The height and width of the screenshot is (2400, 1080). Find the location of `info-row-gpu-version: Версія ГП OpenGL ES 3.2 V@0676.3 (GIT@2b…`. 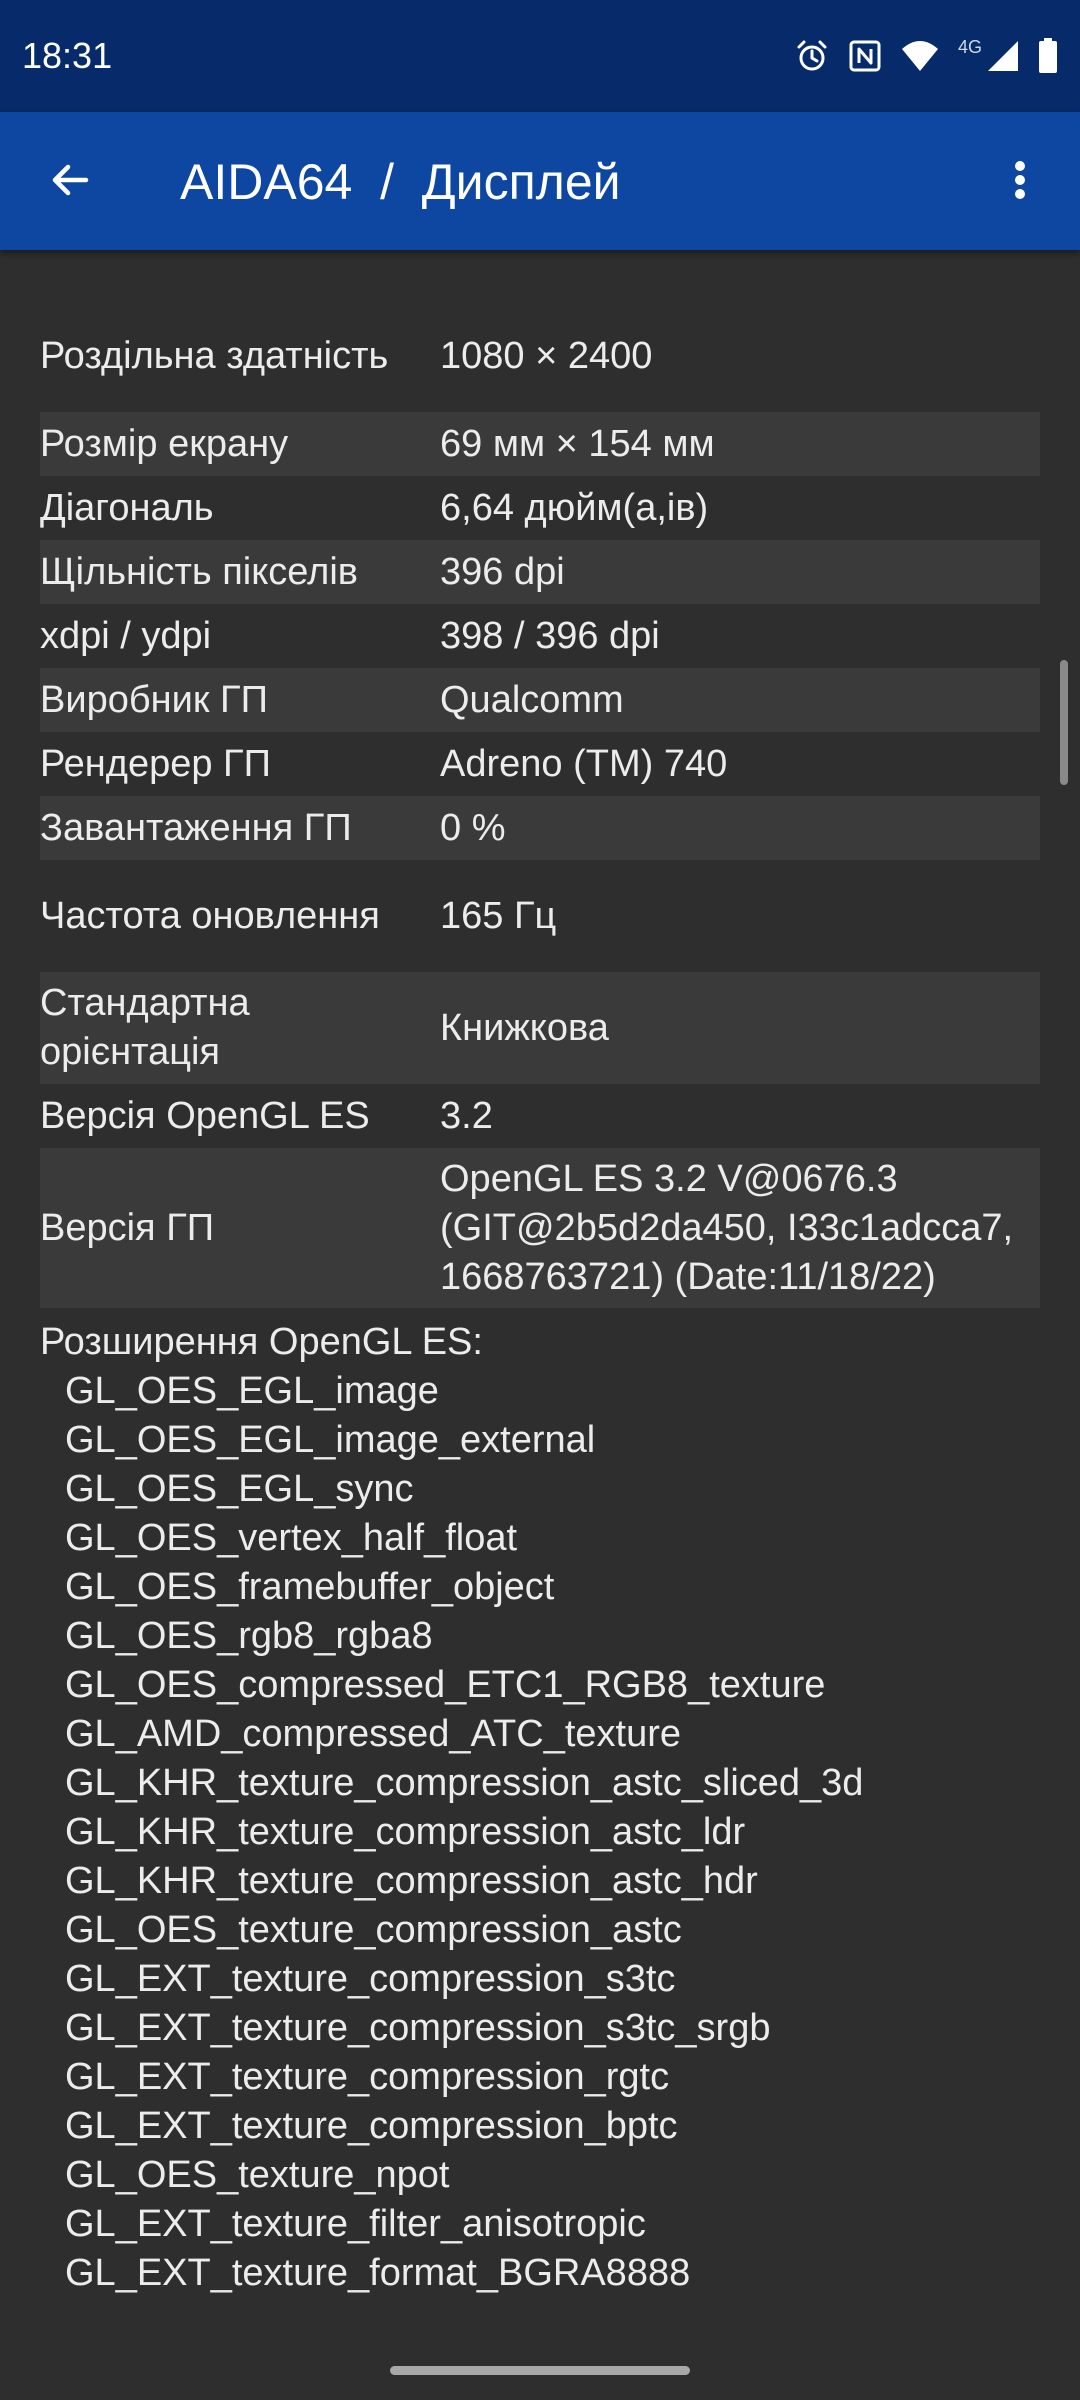

info-row-gpu-version: Версія ГП OpenGL ES 3.2 V@0676.3 (GIT@2b… is located at coordinates (540, 1228).